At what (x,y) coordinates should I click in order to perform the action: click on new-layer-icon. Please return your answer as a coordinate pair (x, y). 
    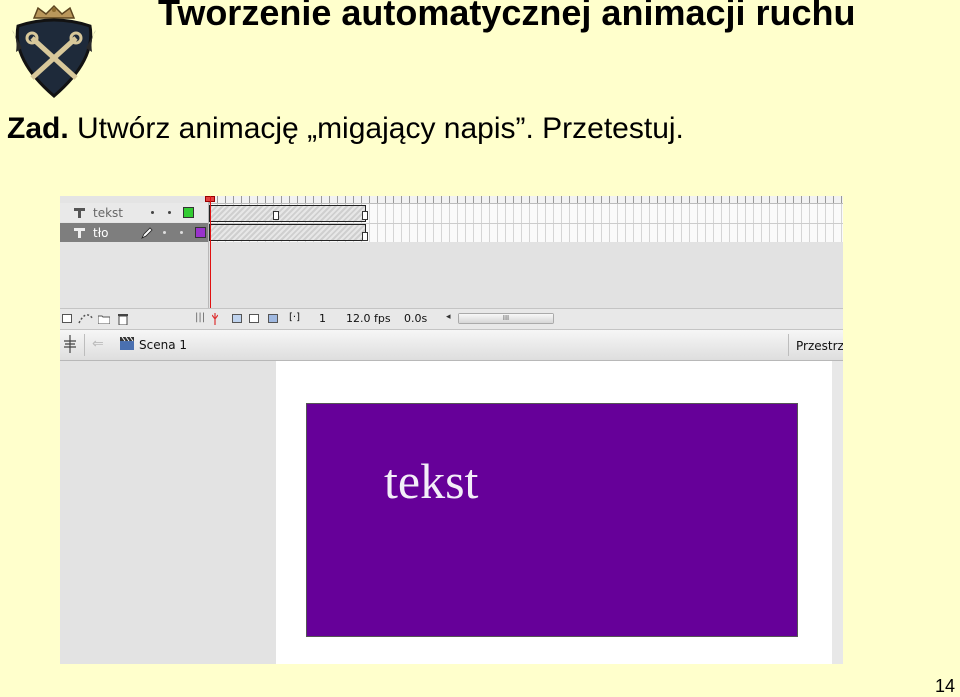
    Looking at the image, I should click on (67, 318).